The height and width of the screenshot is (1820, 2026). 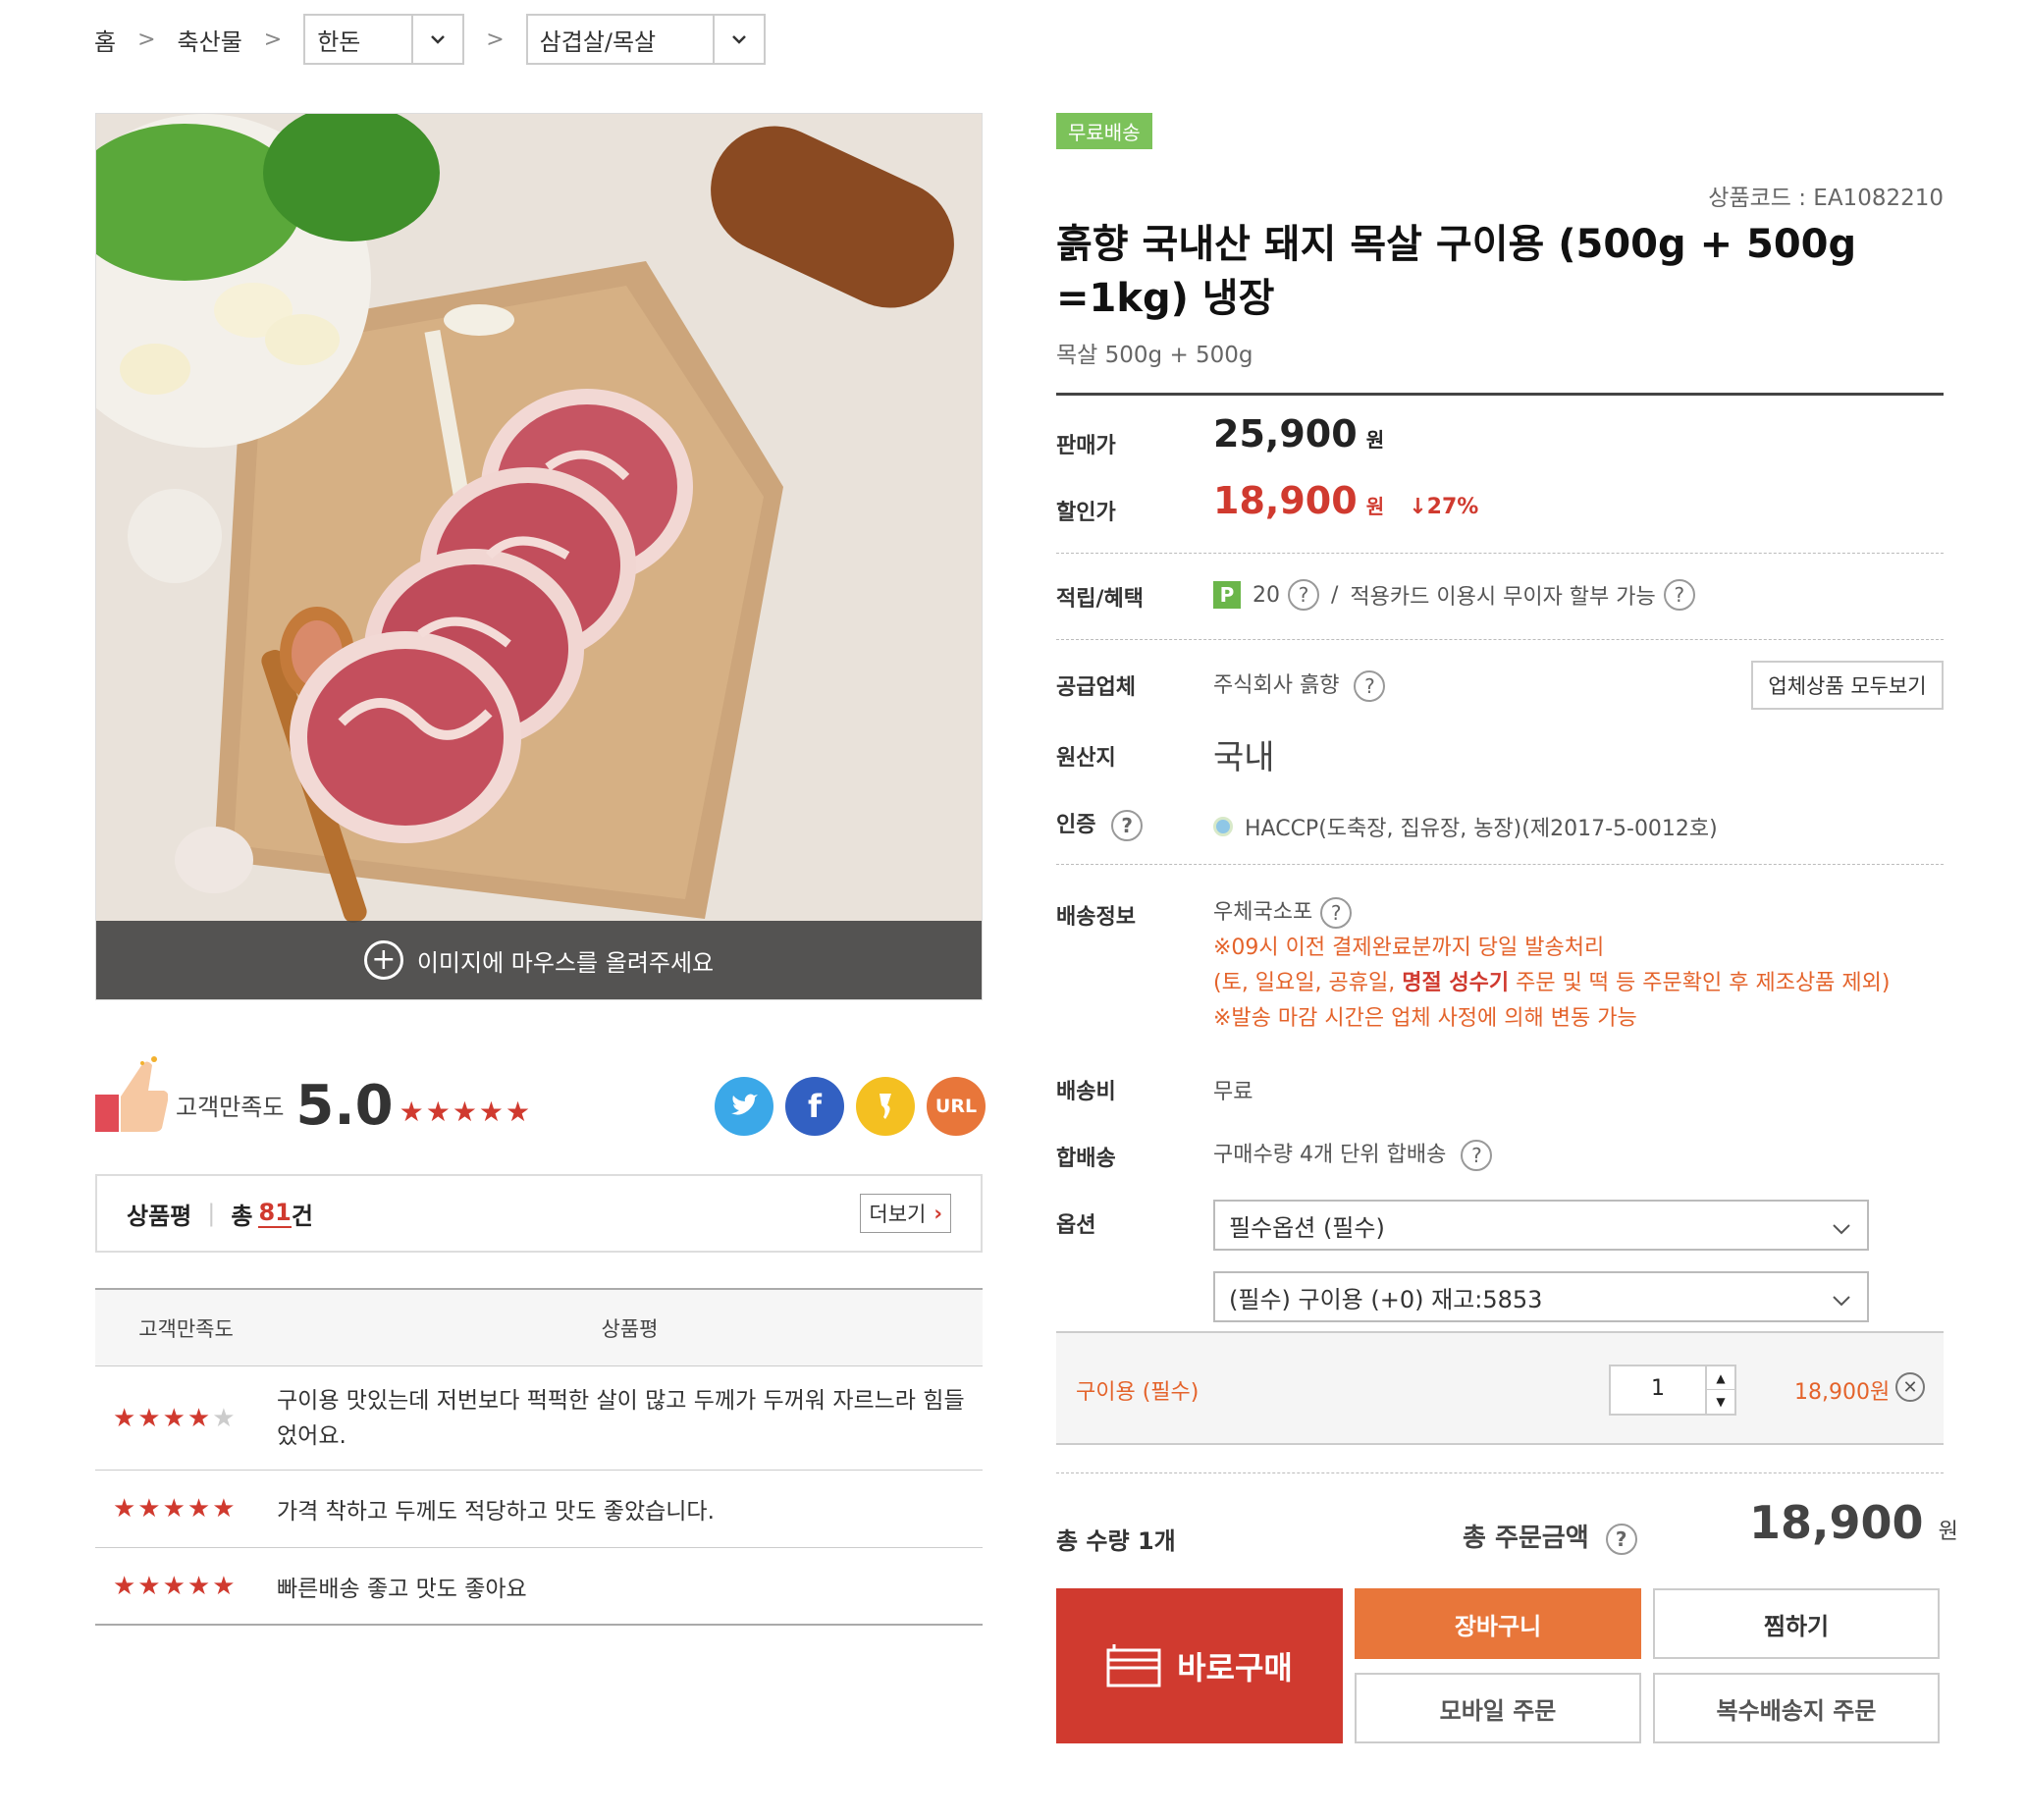 I want to click on cart-button: 장바구니, so click(x=1498, y=1623).